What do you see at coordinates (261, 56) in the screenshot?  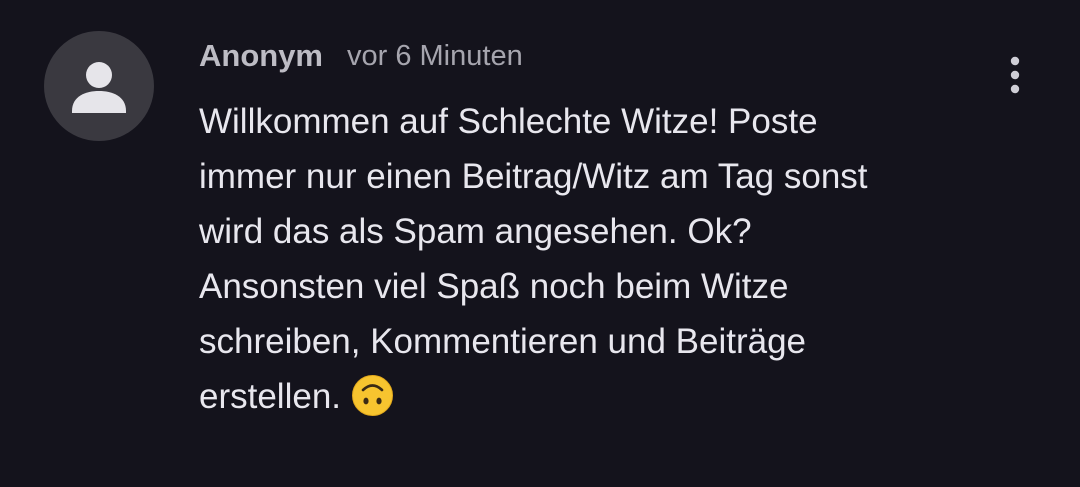 I see `author-name: Anonym` at bounding box center [261, 56].